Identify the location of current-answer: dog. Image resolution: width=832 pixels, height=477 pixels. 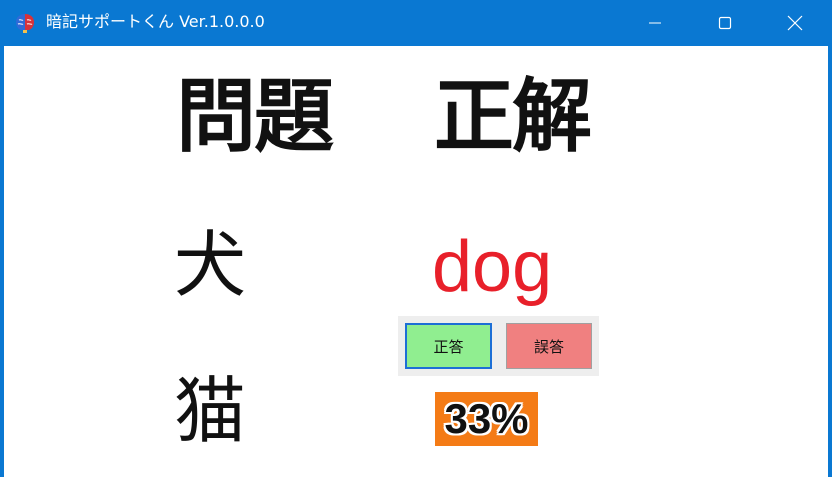
(492, 267).